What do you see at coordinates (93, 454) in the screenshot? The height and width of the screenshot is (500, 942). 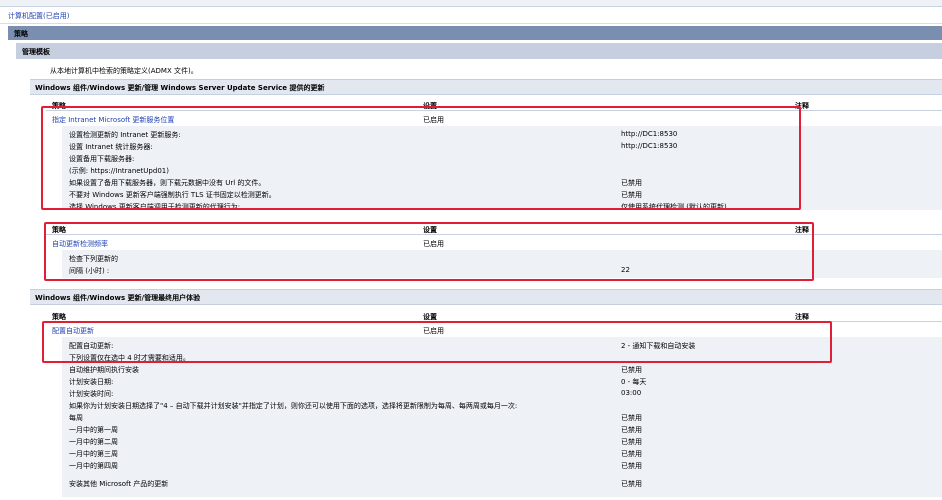 I see `setting-label: 一月中的第三周` at bounding box center [93, 454].